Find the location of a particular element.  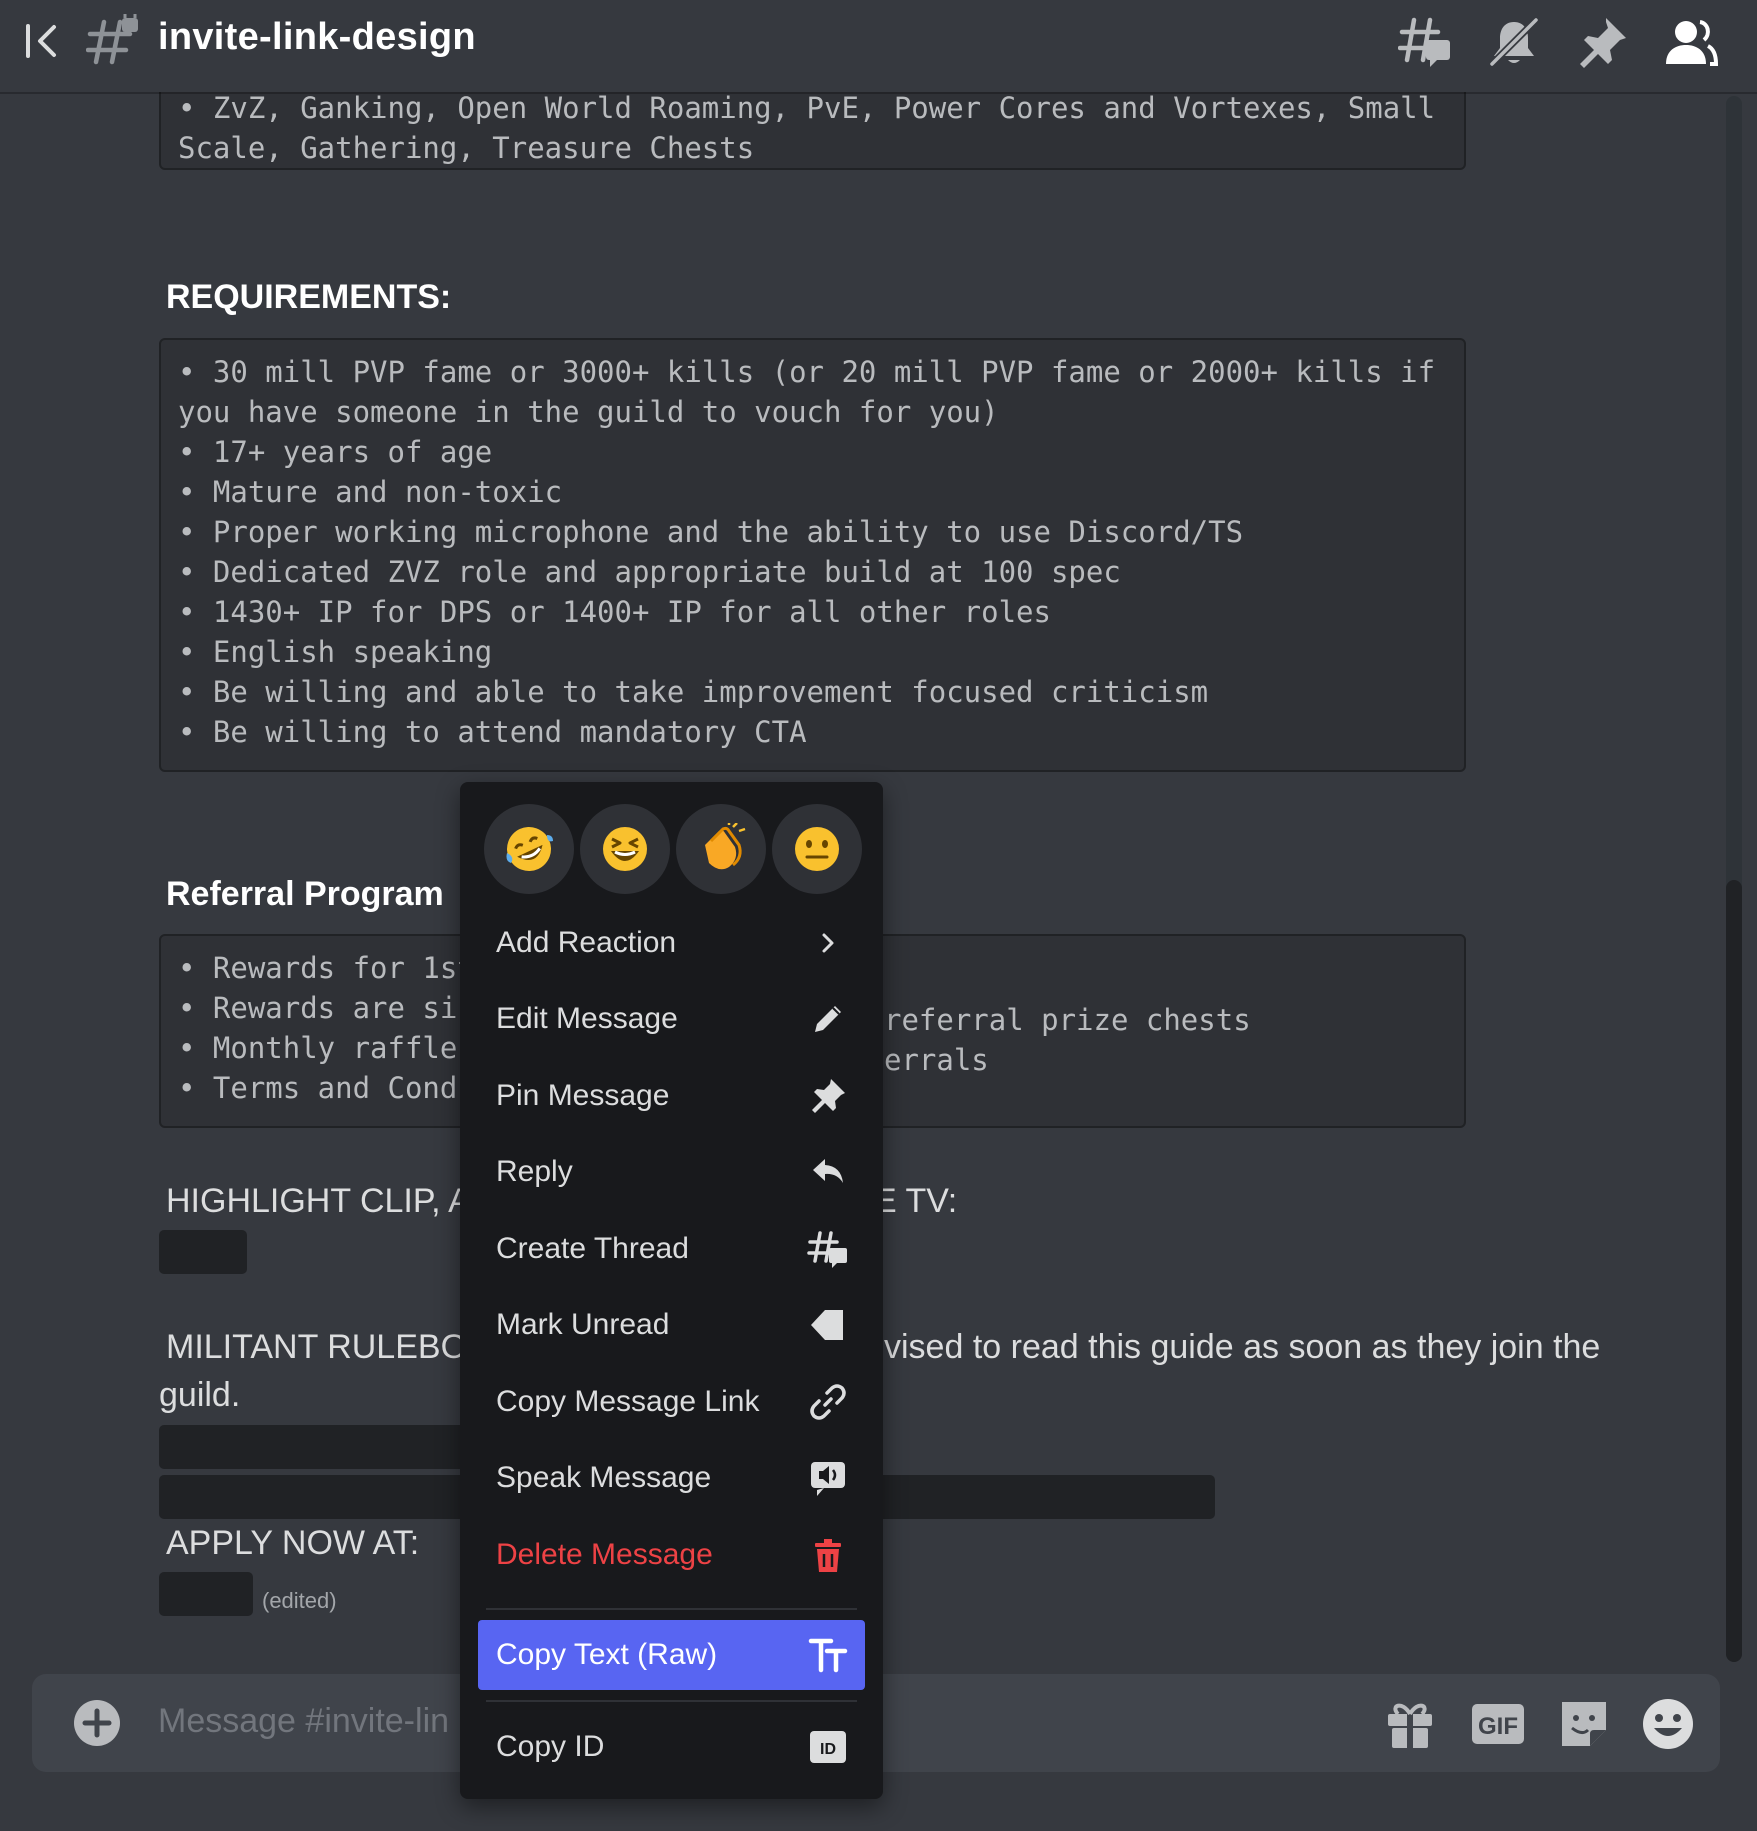

code-line: • 17+ years of age is located at coordinates (335, 452).